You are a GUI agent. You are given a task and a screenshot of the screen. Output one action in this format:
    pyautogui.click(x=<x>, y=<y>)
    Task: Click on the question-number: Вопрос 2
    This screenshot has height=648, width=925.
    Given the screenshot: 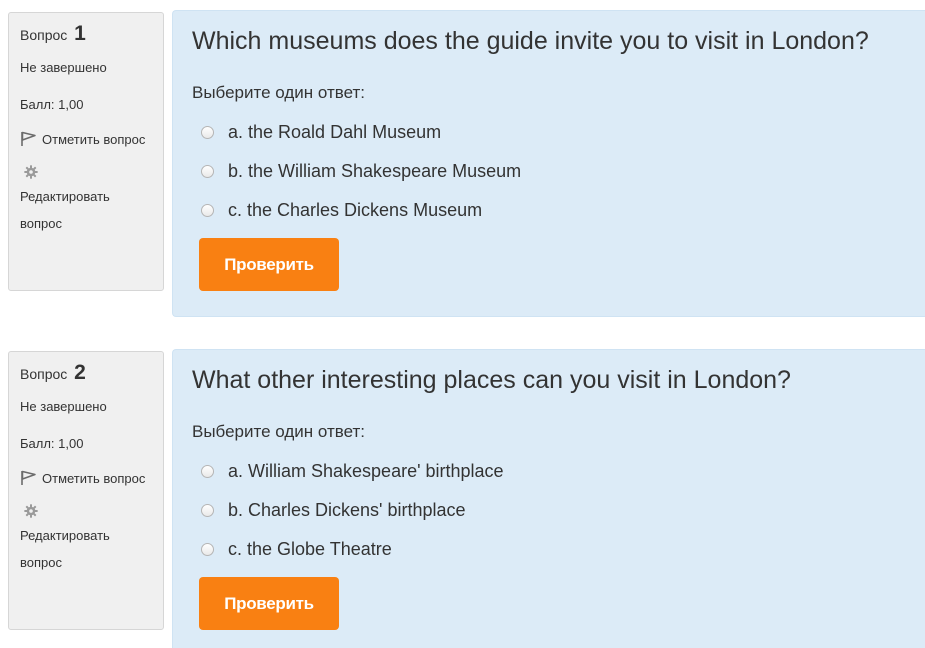 What is the action you would take?
    pyautogui.click(x=86, y=375)
    